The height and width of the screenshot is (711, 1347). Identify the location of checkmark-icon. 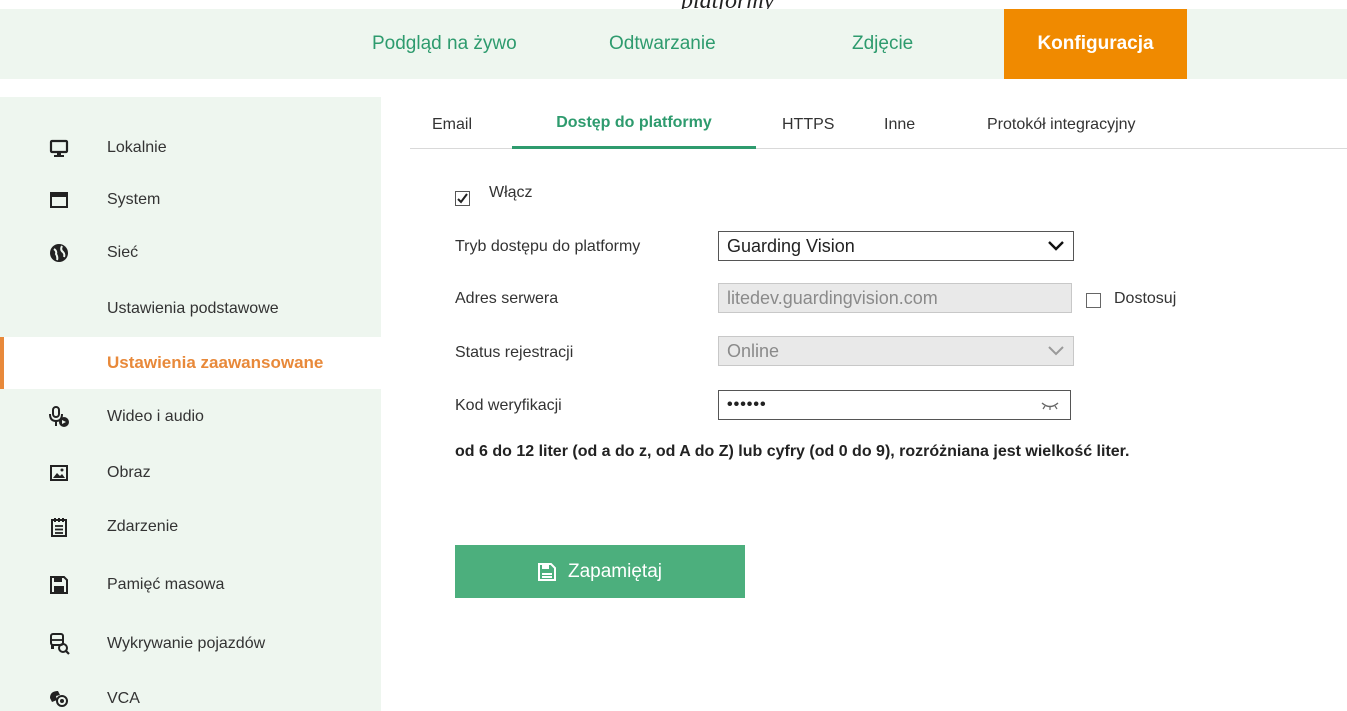
(462, 198).